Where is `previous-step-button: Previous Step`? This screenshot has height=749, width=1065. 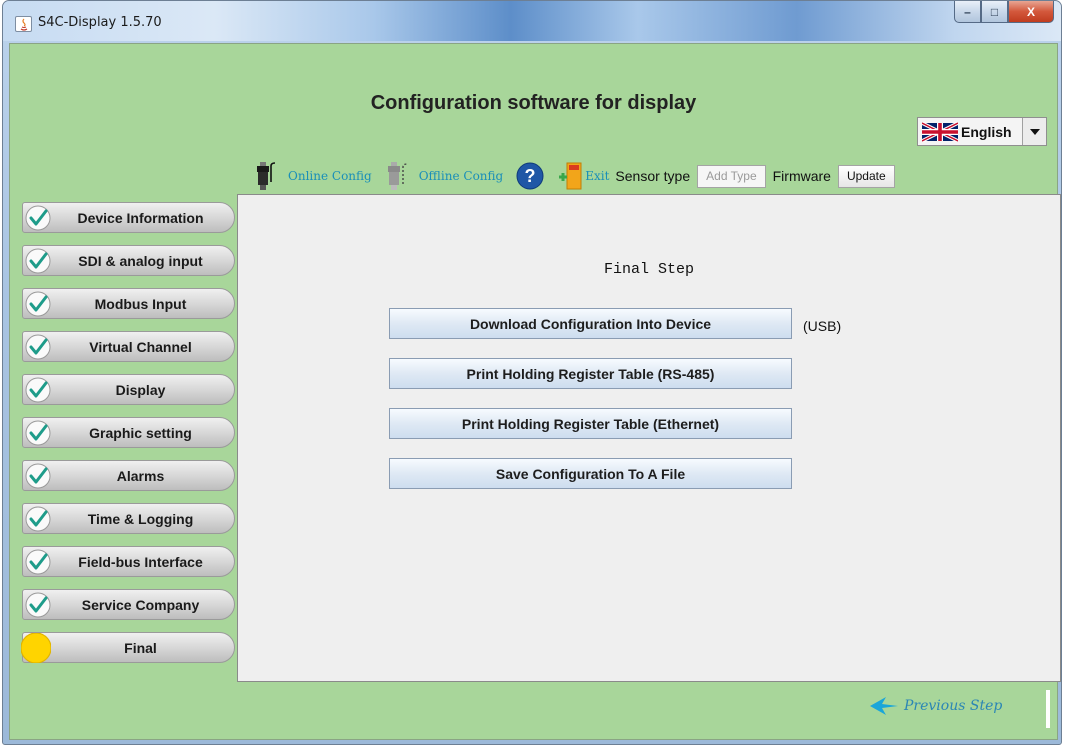
previous-step-button: Previous Step is located at coordinates (936, 706).